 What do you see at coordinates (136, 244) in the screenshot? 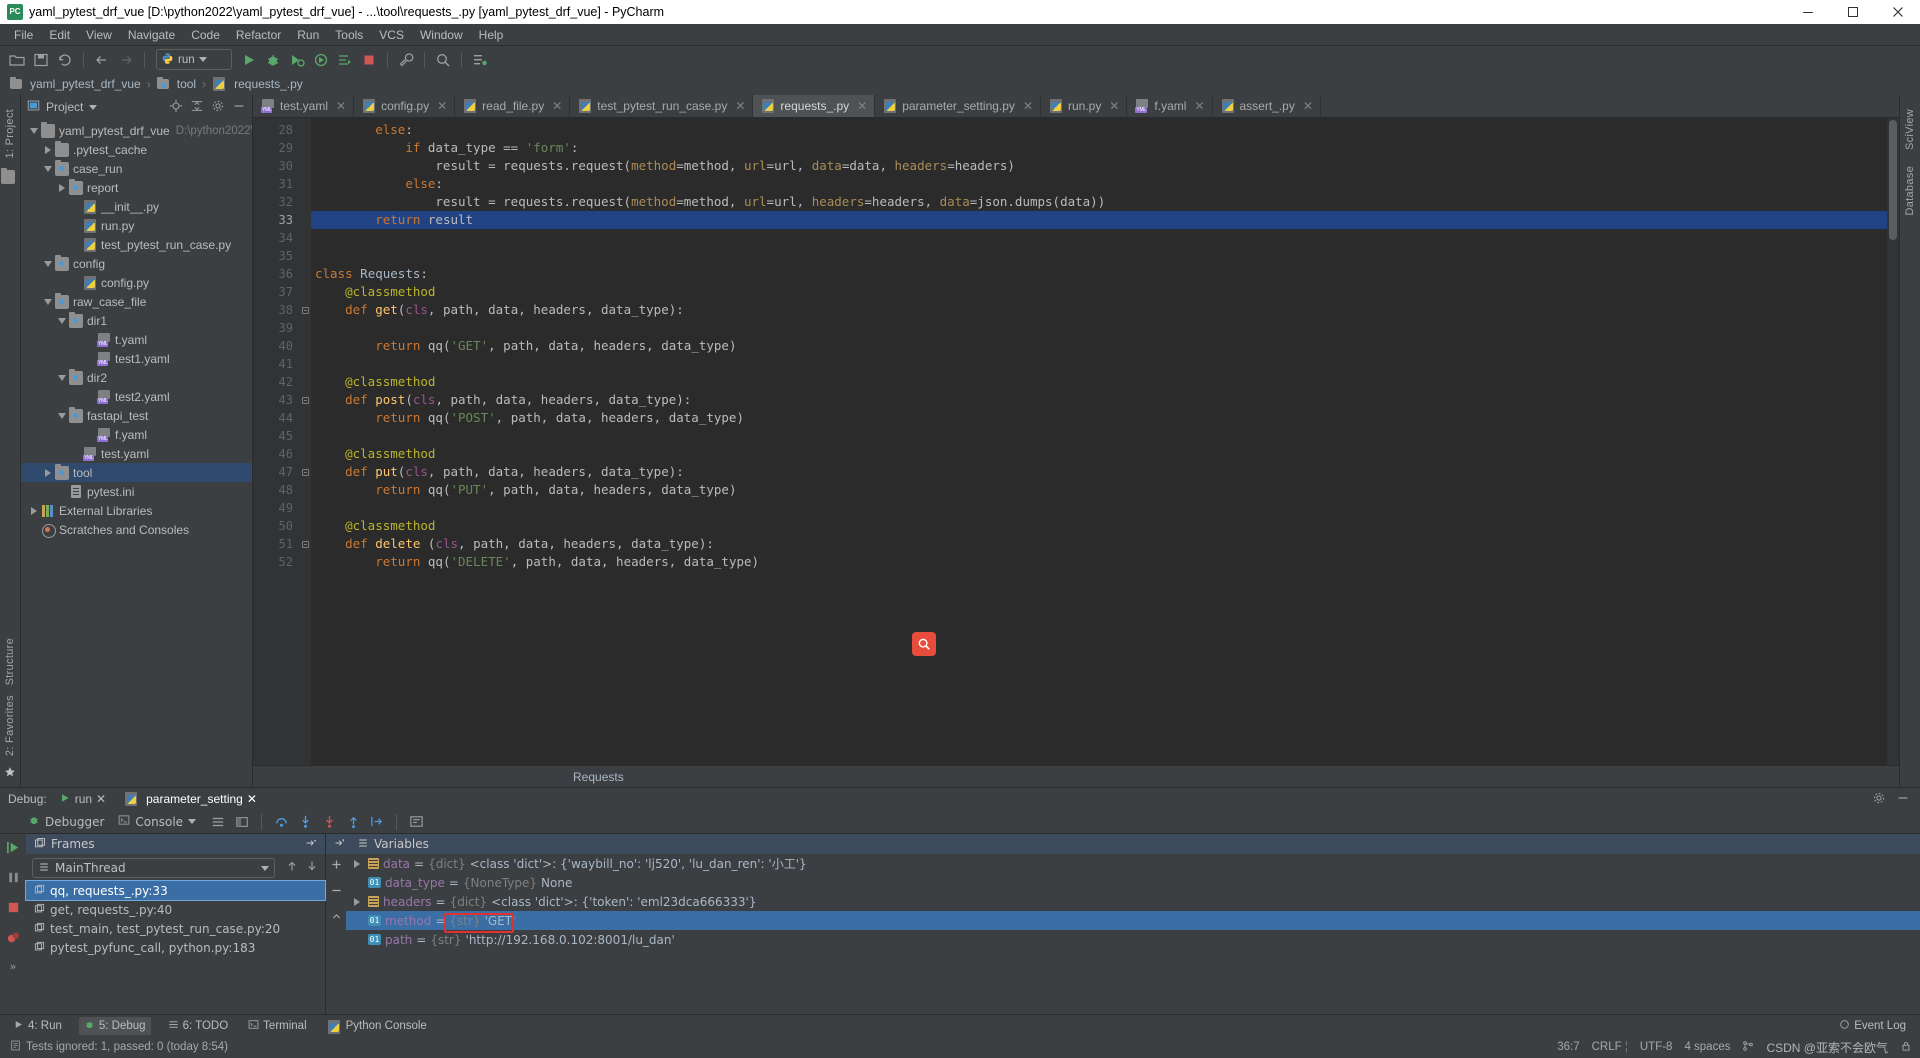
I see `tree-item-test_pytest_run_case-py: test_pytest_run_case.py` at bounding box center [136, 244].